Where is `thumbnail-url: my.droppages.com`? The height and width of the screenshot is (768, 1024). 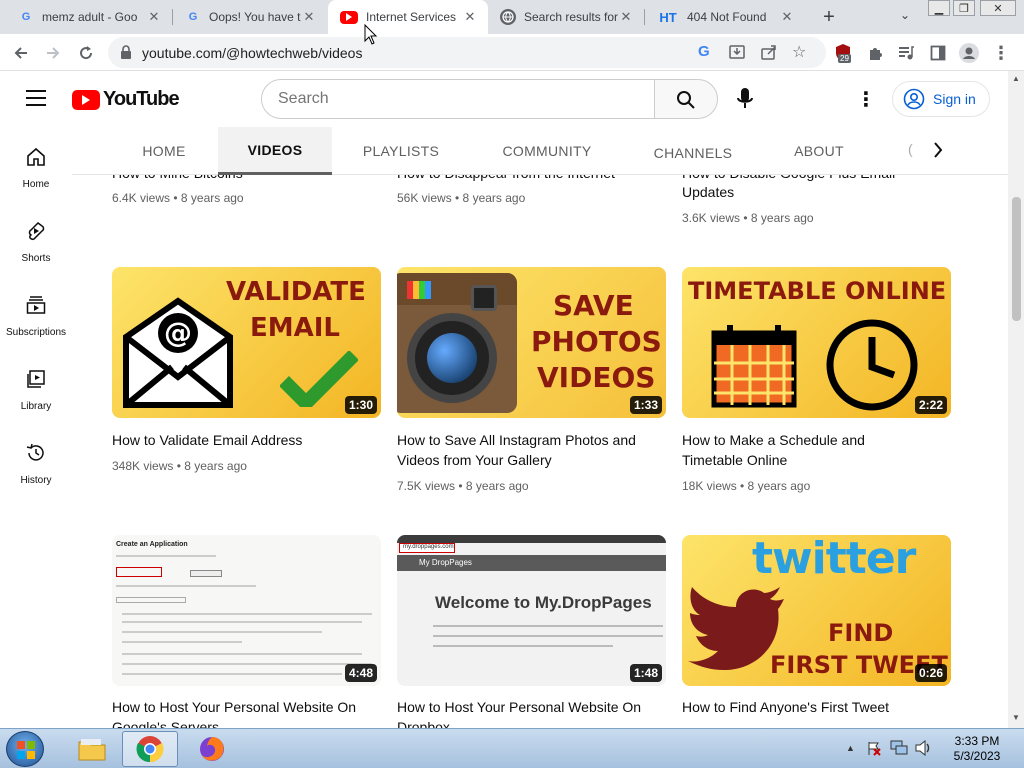
thumbnail-url: my.droppages.com is located at coordinates (427, 548).